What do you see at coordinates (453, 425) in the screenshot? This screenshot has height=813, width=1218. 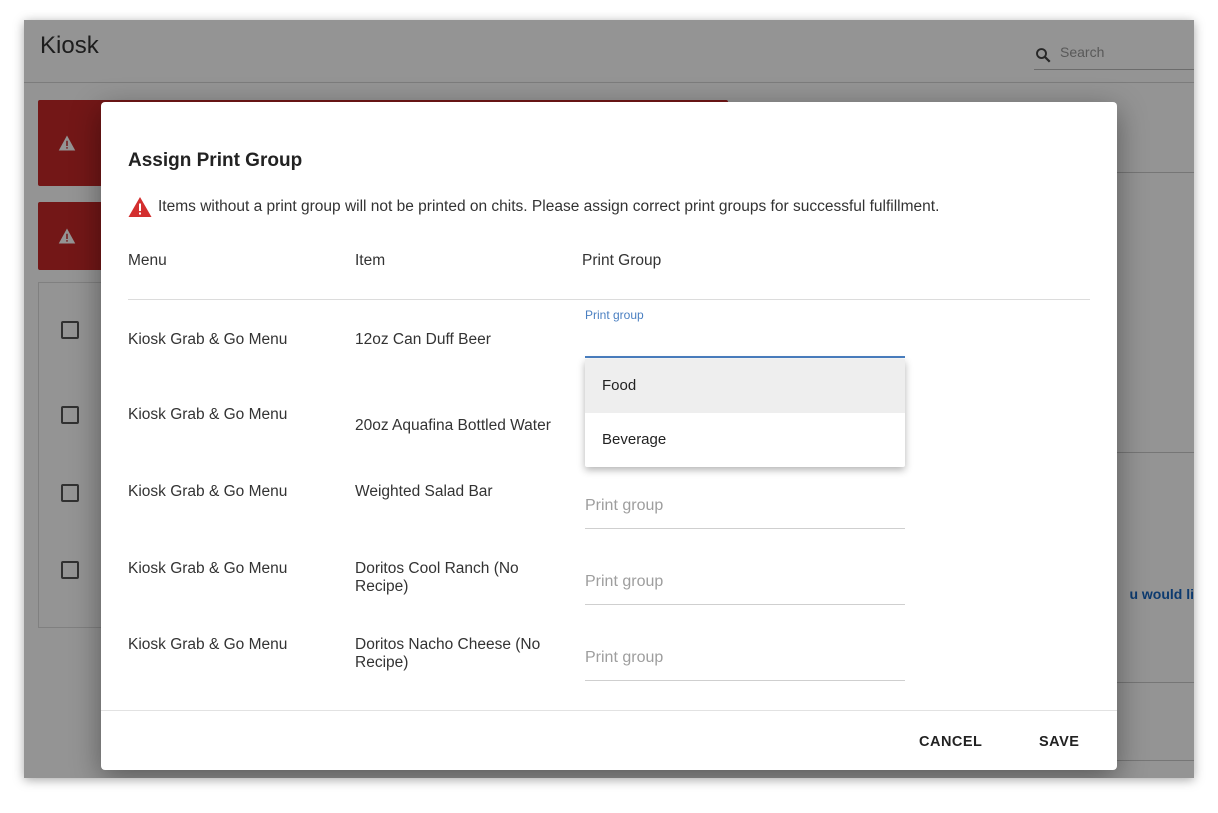 I see `row-item: 20oz Aquafina Bottled Water` at bounding box center [453, 425].